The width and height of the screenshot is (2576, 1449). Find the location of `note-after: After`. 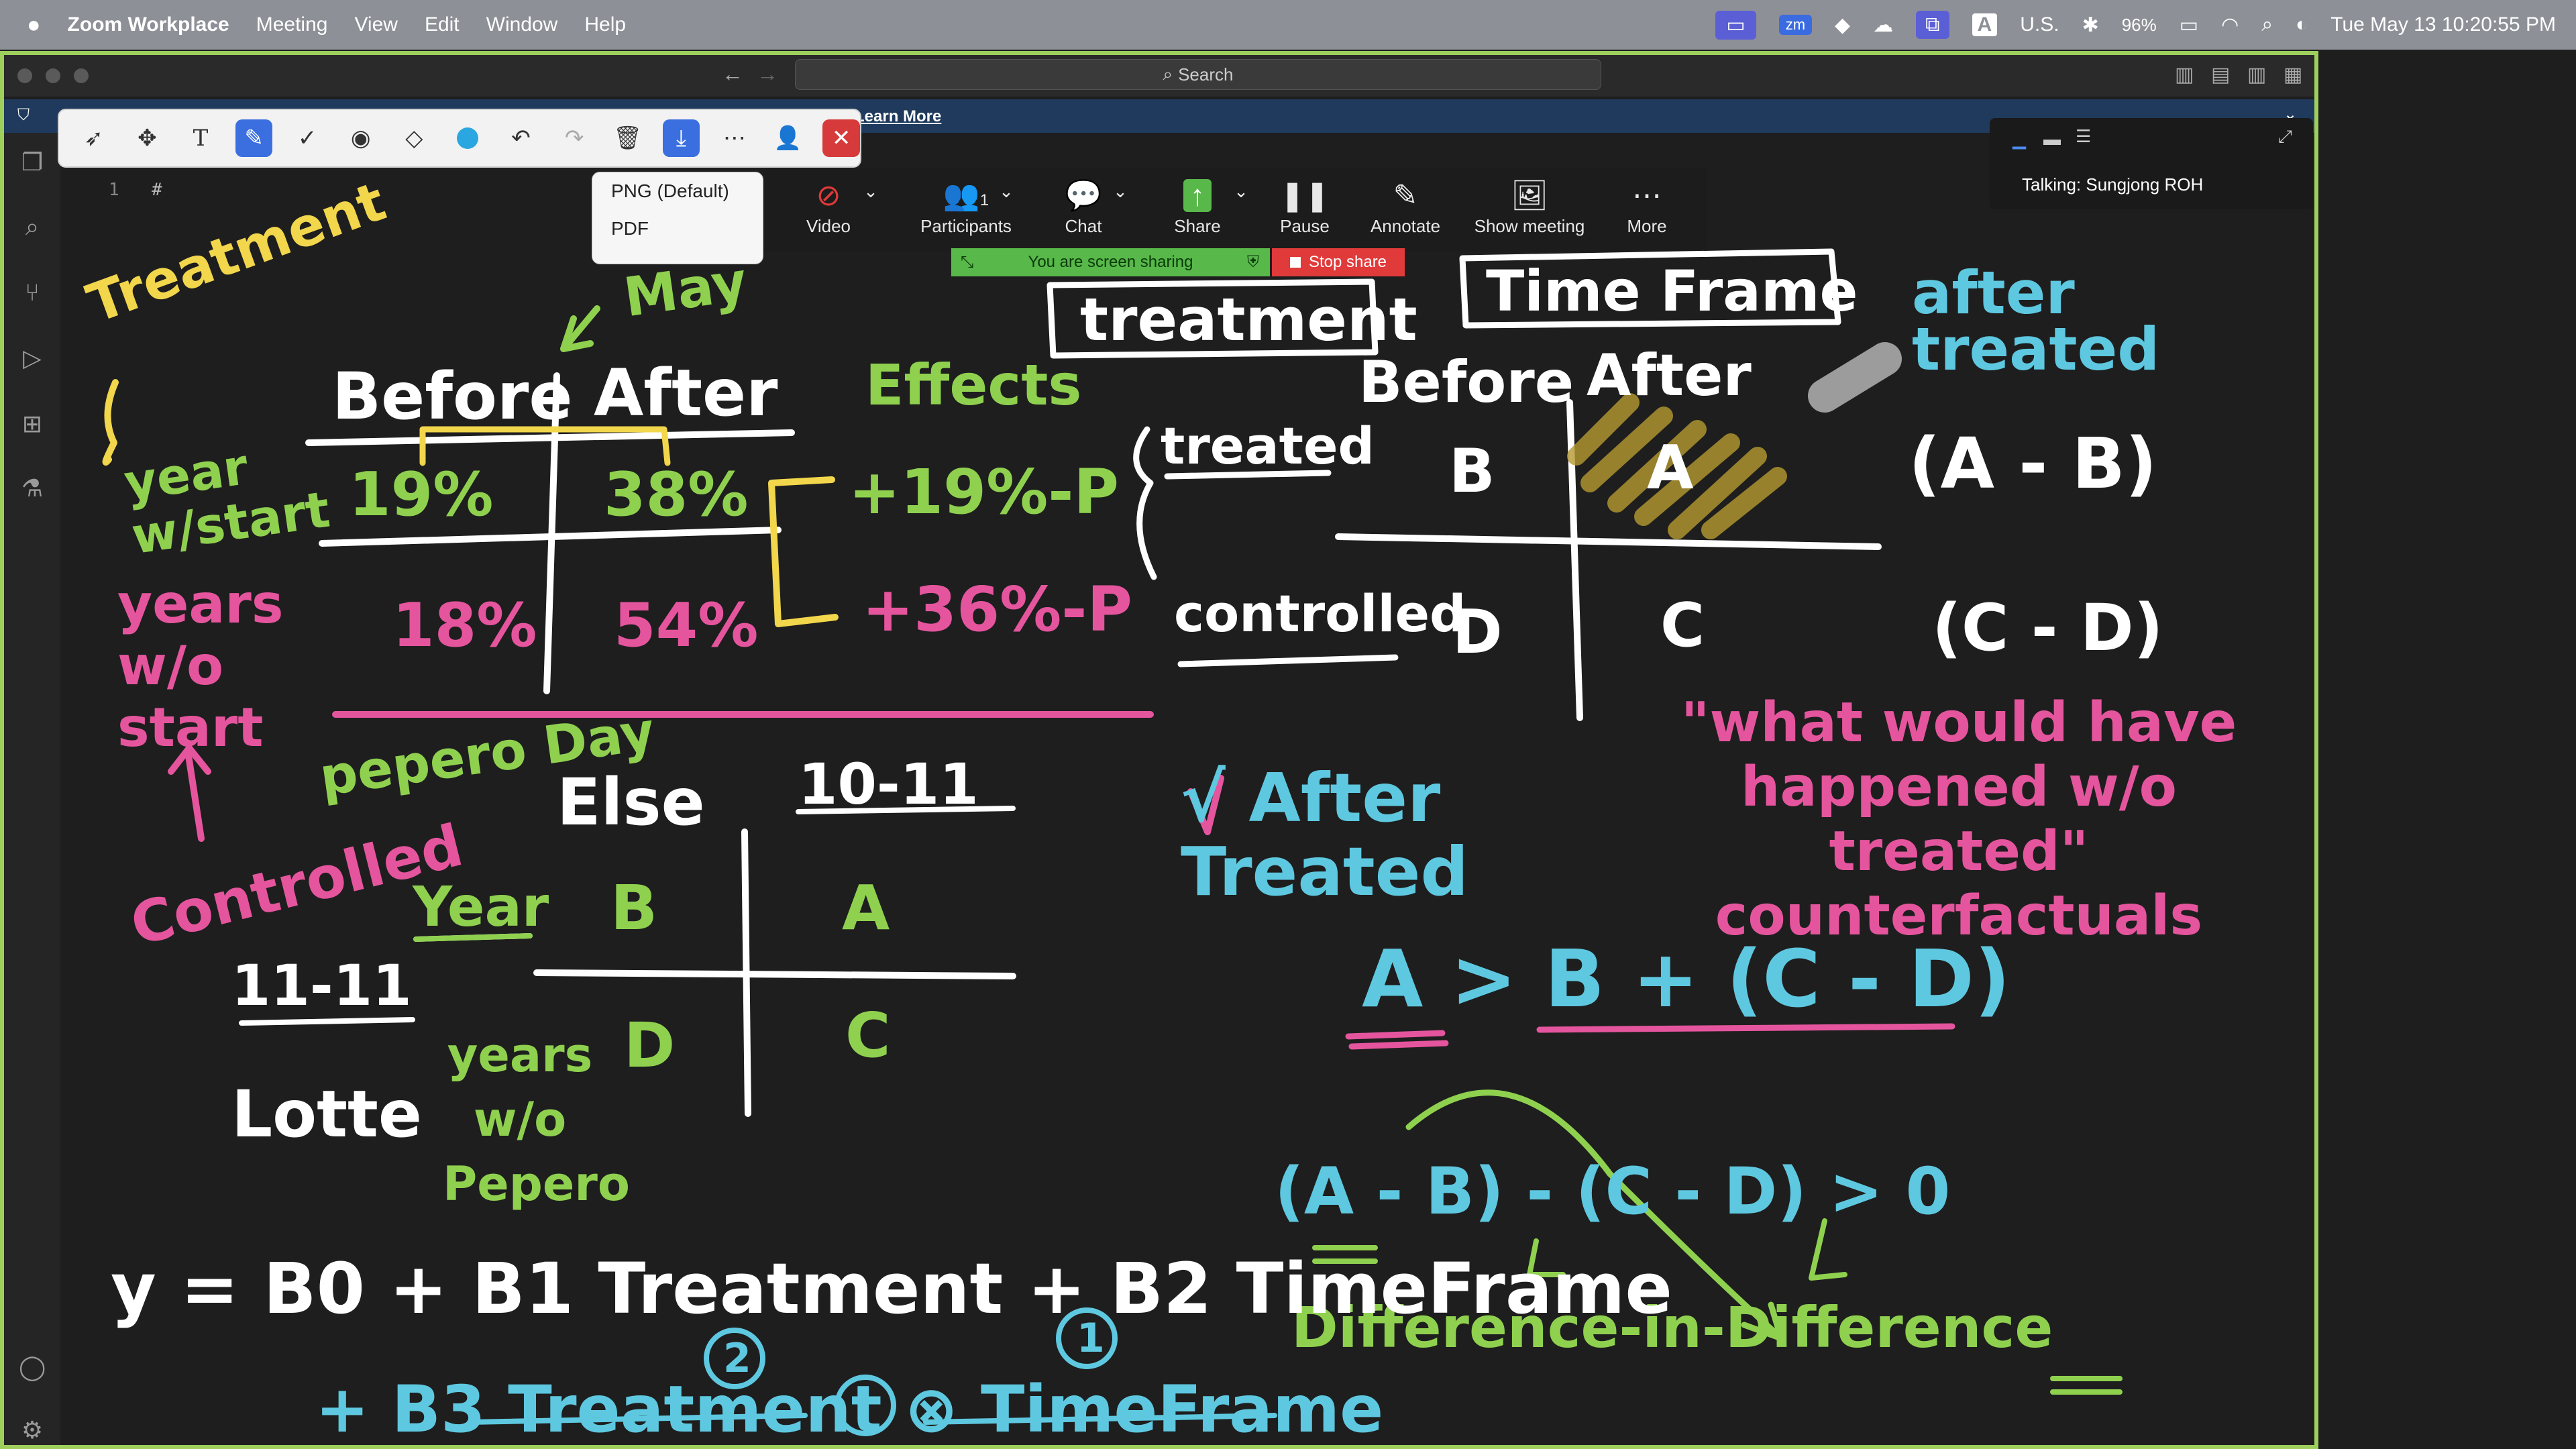

note-after: After is located at coordinates (686, 393).